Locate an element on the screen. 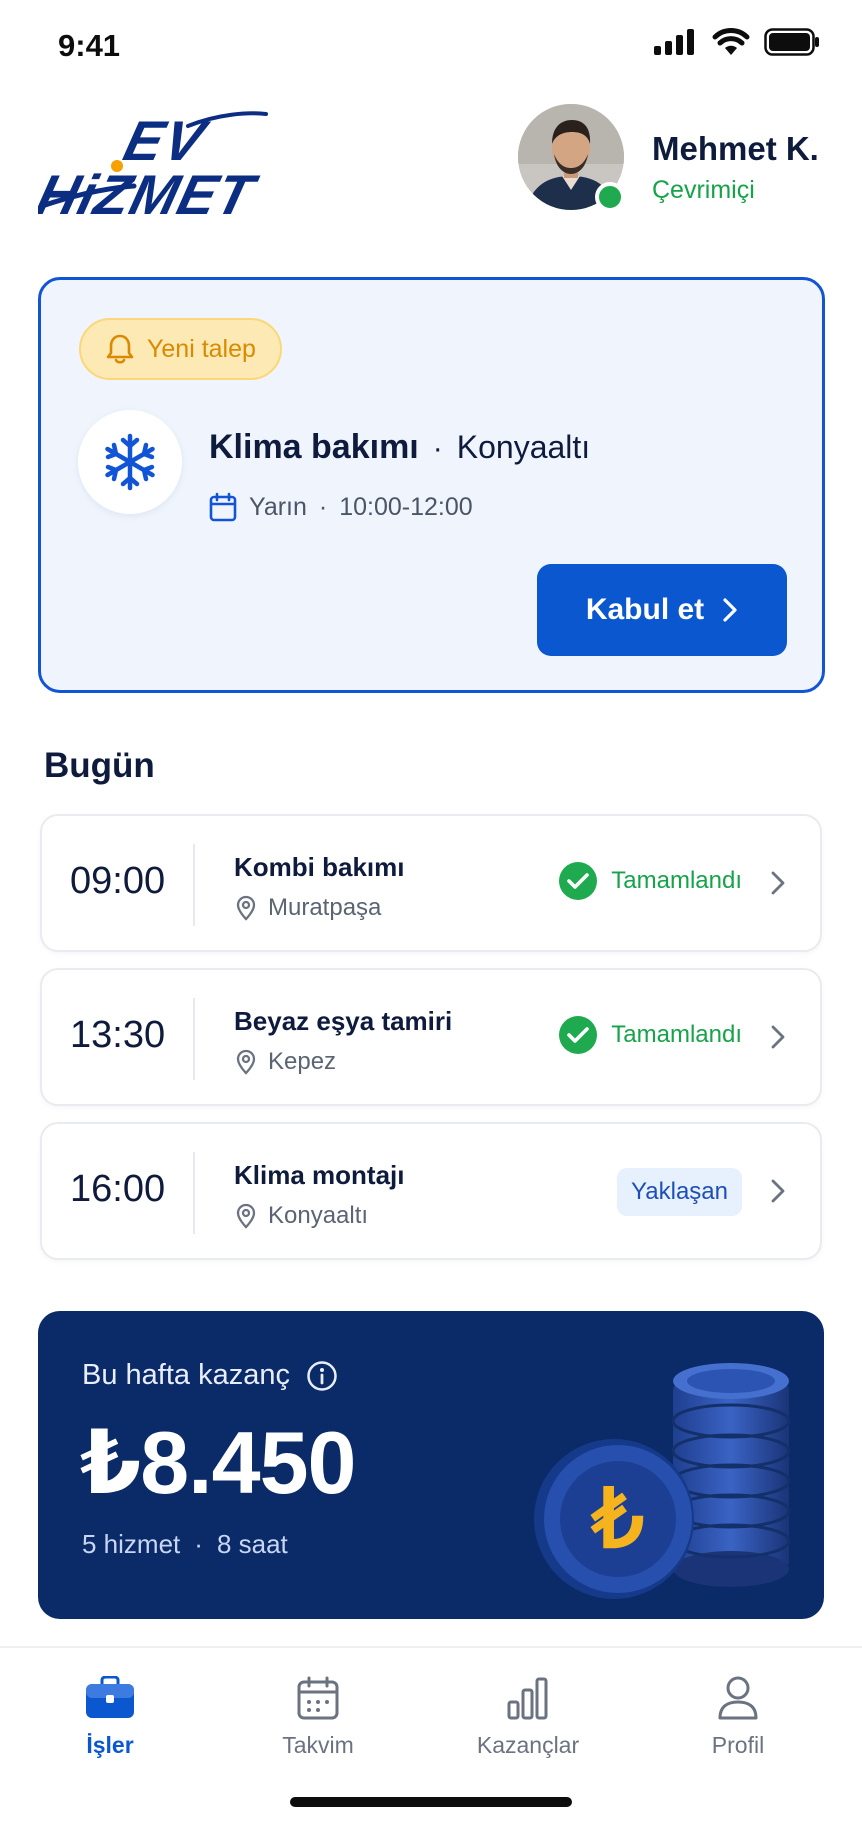 Image resolution: width=862 pixels, height=1824 pixels. service-icon-circle is located at coordinates (130, 462).